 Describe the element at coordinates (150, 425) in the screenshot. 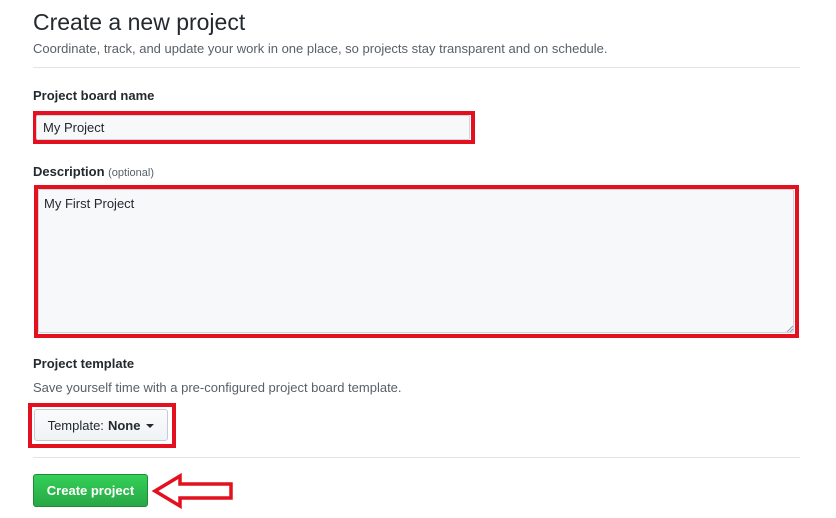

I see `caret-down-icon` at that location.